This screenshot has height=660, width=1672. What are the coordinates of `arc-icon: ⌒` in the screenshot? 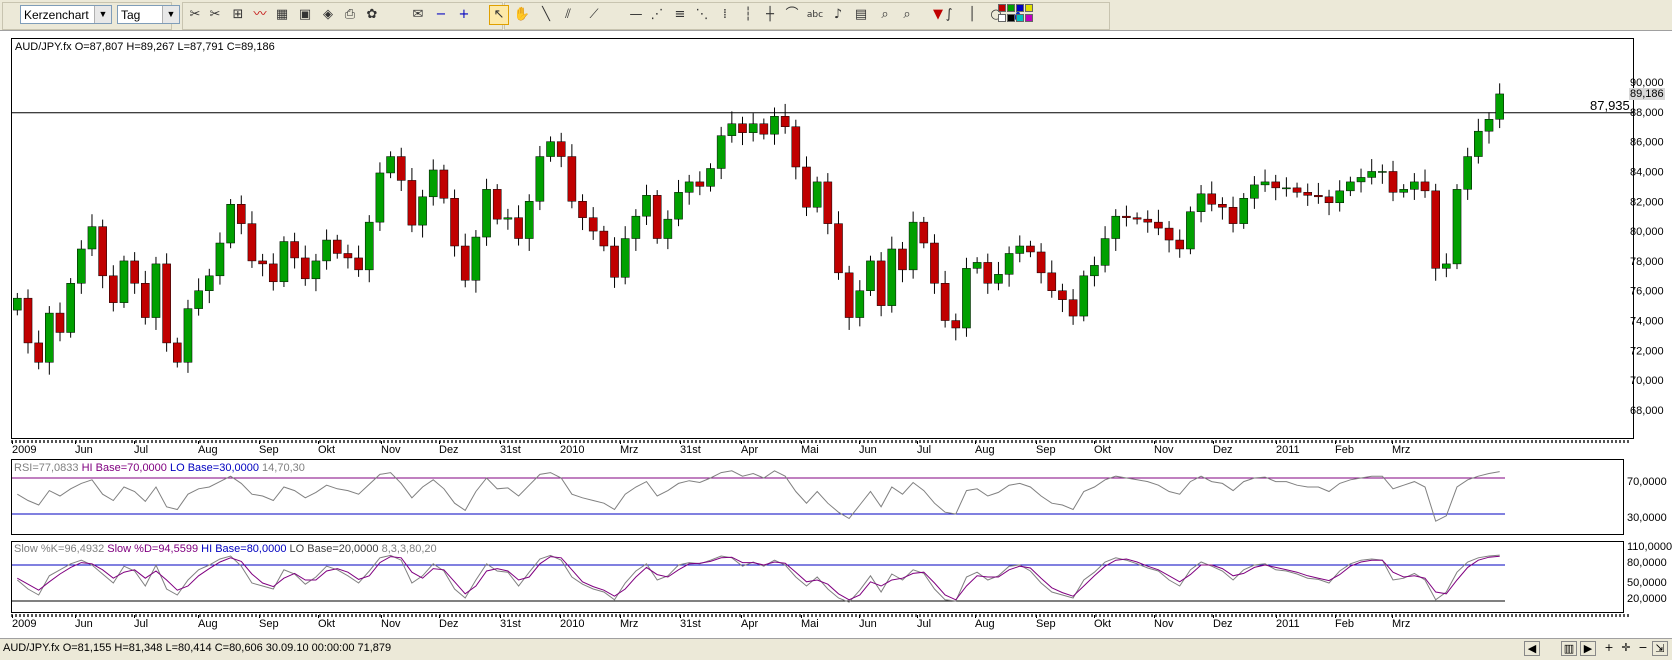 It's located at (792, 15).